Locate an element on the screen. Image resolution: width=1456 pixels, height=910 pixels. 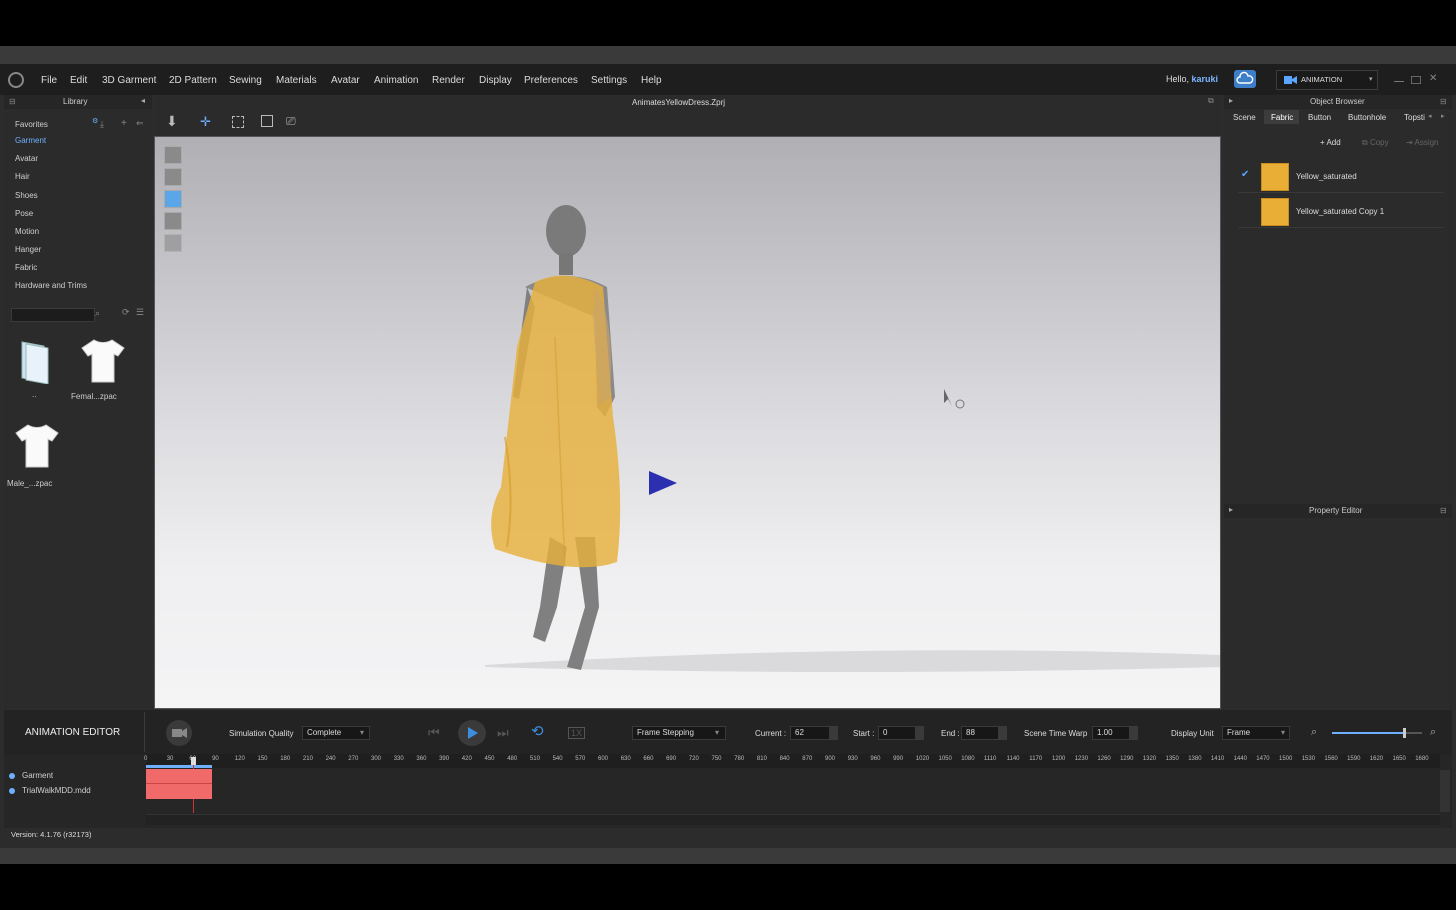
select-mesh-icon: ⬇ is located at coordinates (172, 121).